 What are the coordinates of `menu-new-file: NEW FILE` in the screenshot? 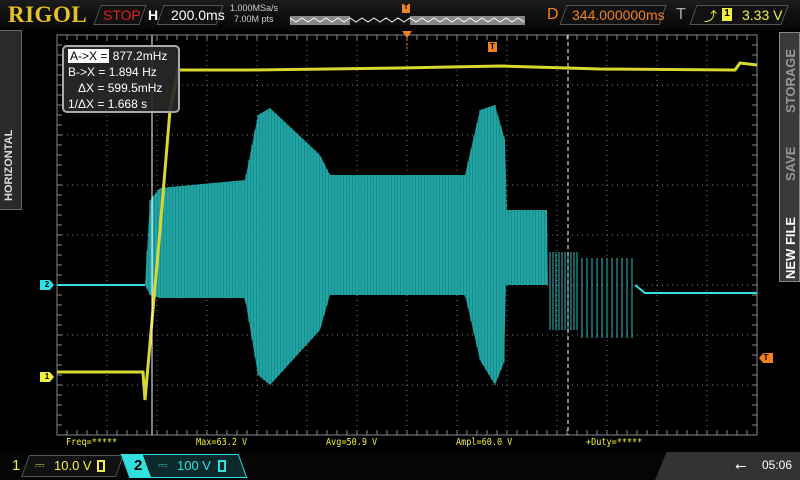 It's located at (790, 248).